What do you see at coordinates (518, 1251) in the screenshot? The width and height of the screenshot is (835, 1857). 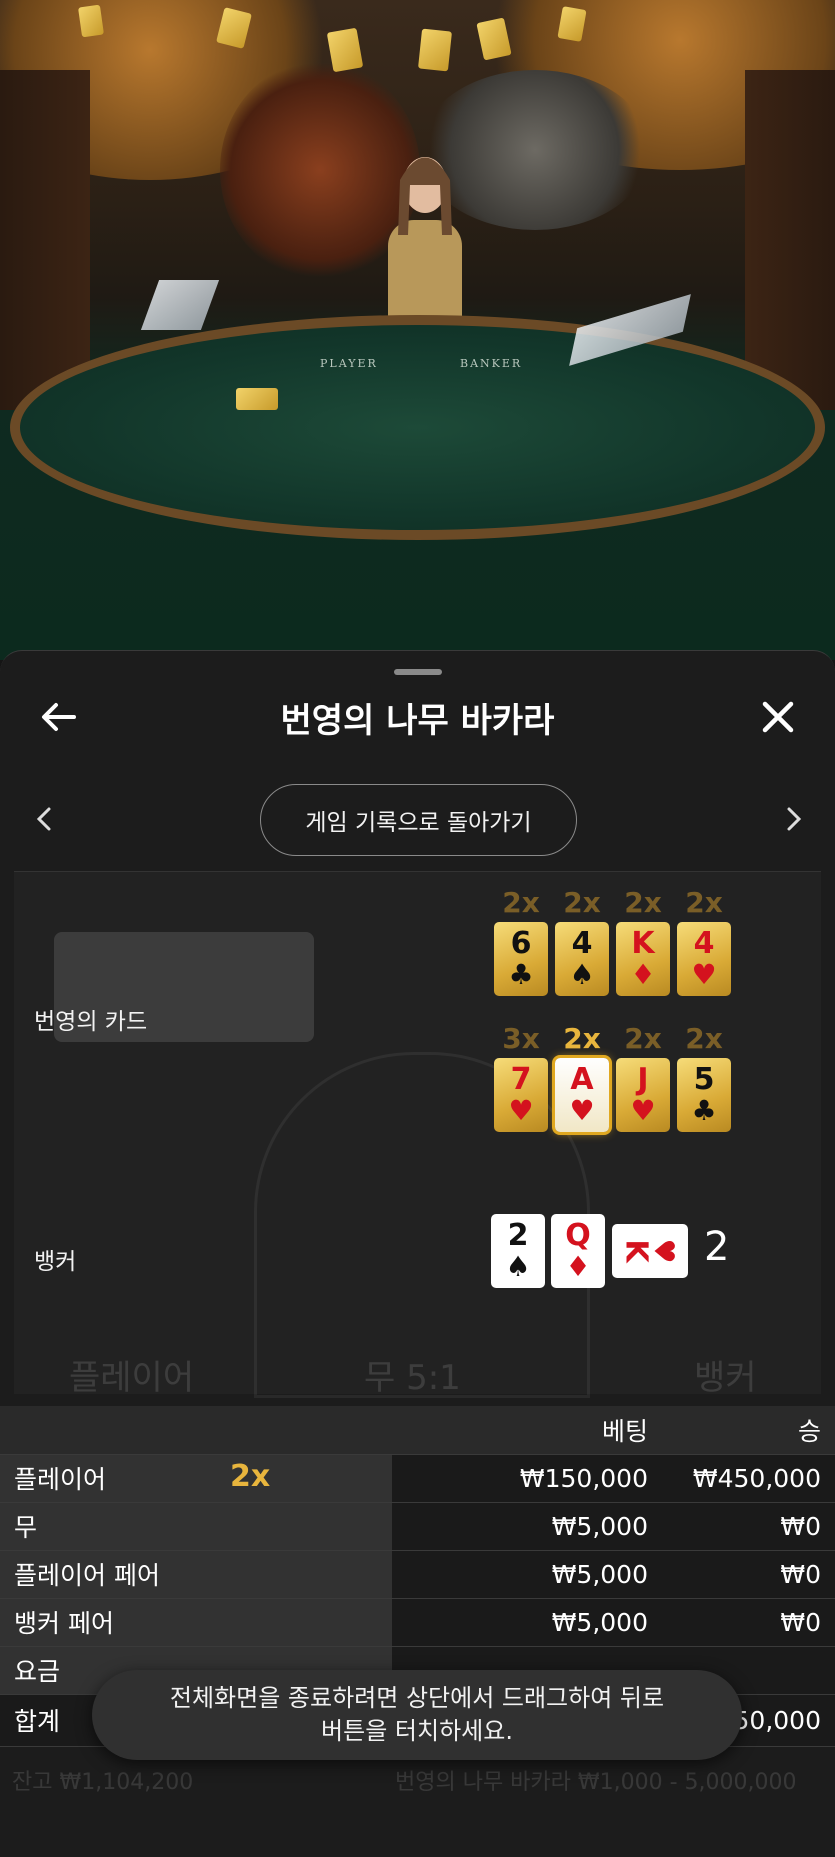 I see `banker-card: 2 ♠` at bounding box center [518, 1251].